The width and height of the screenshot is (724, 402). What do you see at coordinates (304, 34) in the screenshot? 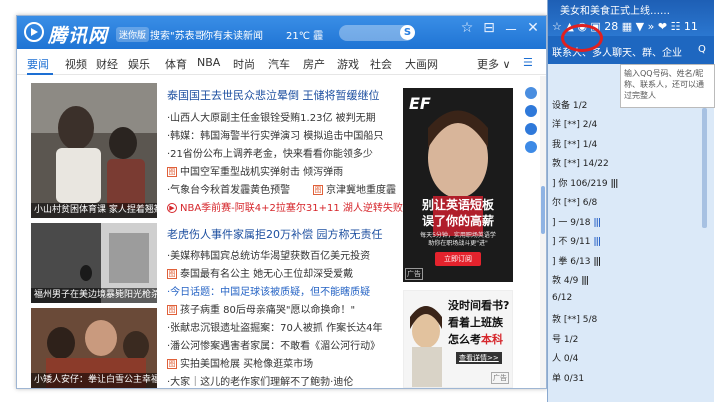
I see `weather-label: 21℃ 霾` at bounding box center [304, 34].